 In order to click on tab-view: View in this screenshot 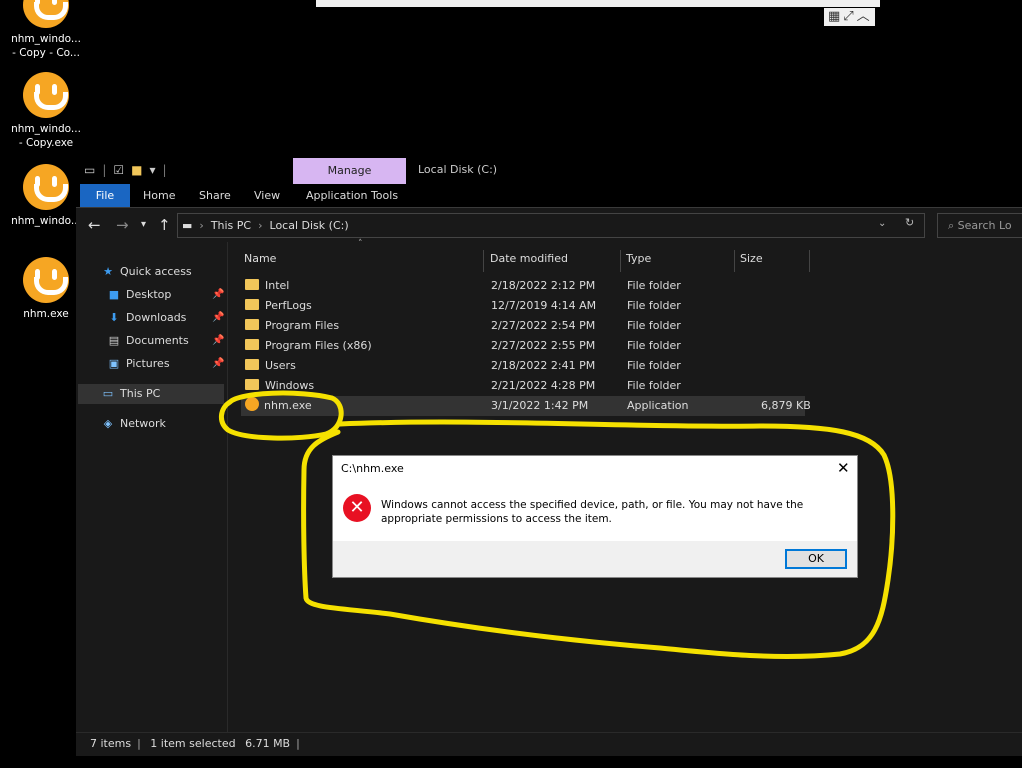, I will do `click(267, 195)`.